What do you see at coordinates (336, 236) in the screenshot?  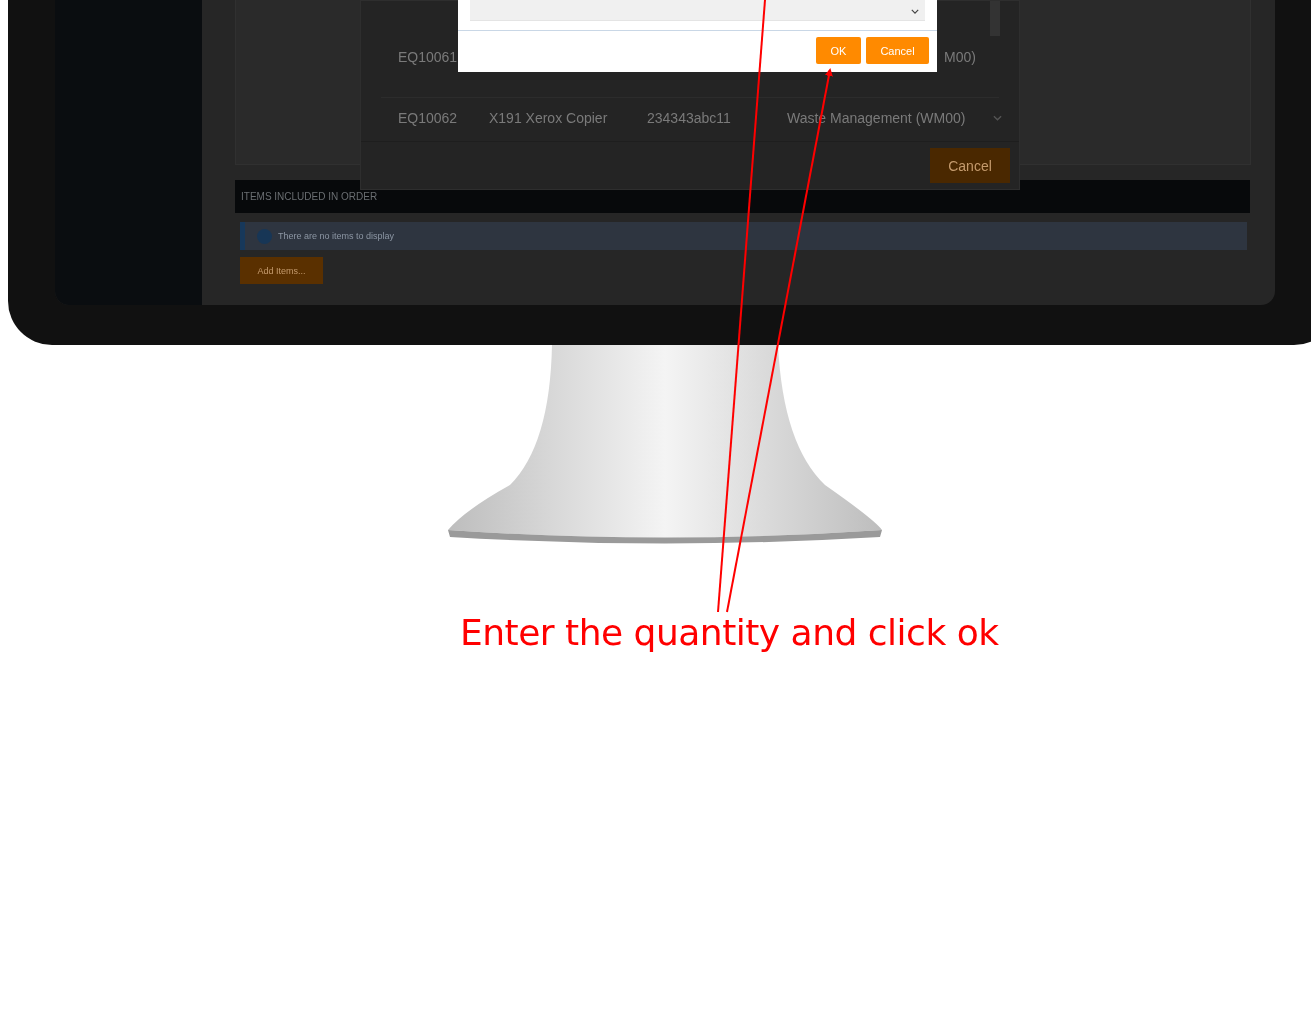 I see `info-message: There are no items to display` at bounding box center [336, 236].